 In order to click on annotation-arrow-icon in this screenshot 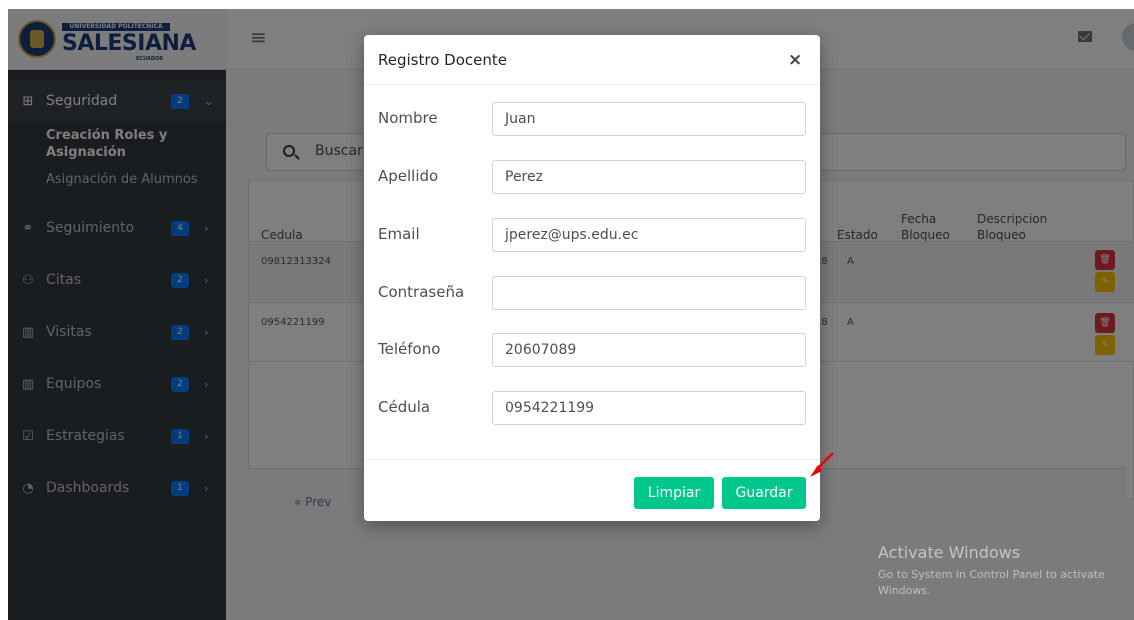, I will do `click(822, 464)`.